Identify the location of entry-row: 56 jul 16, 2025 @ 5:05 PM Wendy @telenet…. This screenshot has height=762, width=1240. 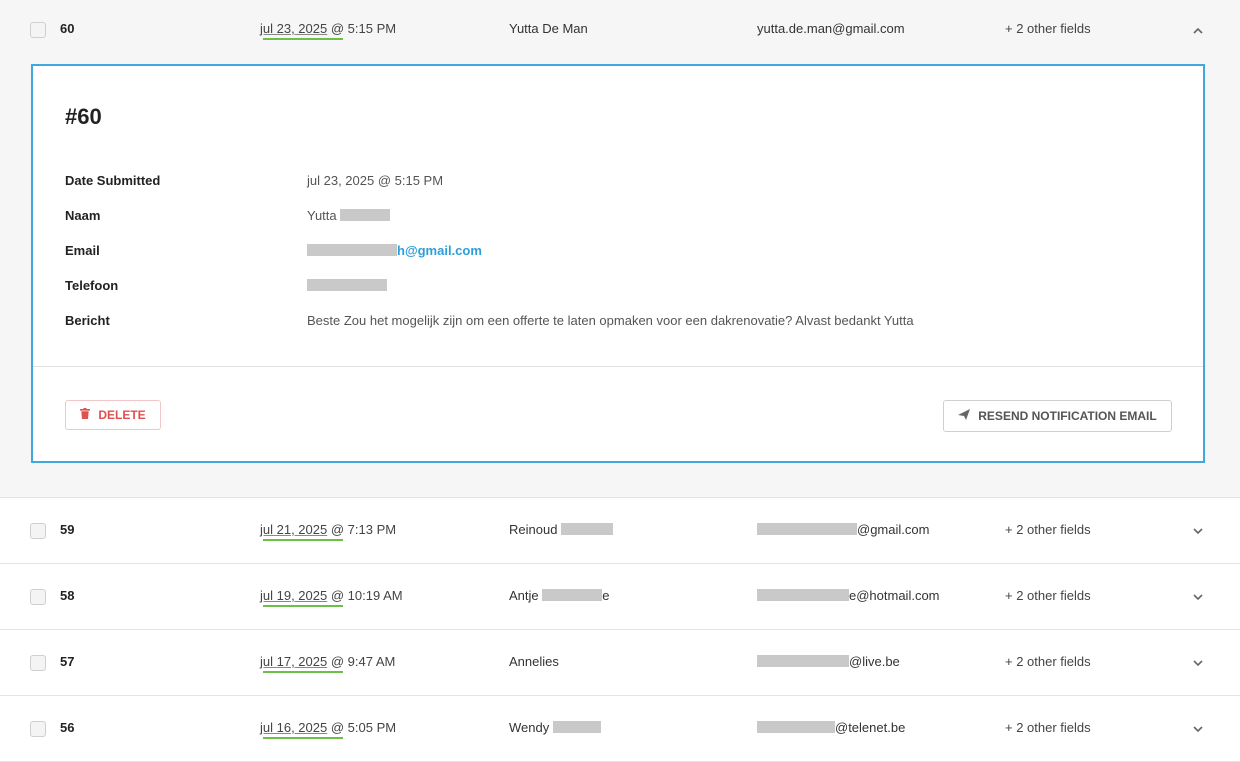
(620, 729).